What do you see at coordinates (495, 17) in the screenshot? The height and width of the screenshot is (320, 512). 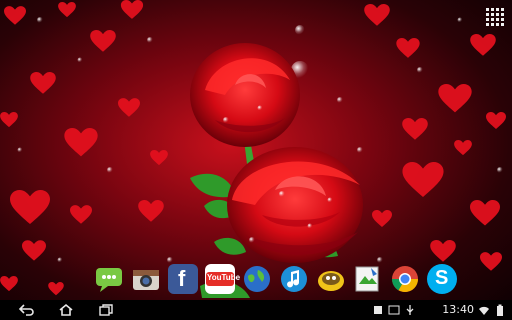 I see `app-drawer-button` at bounding box center [495, 17].